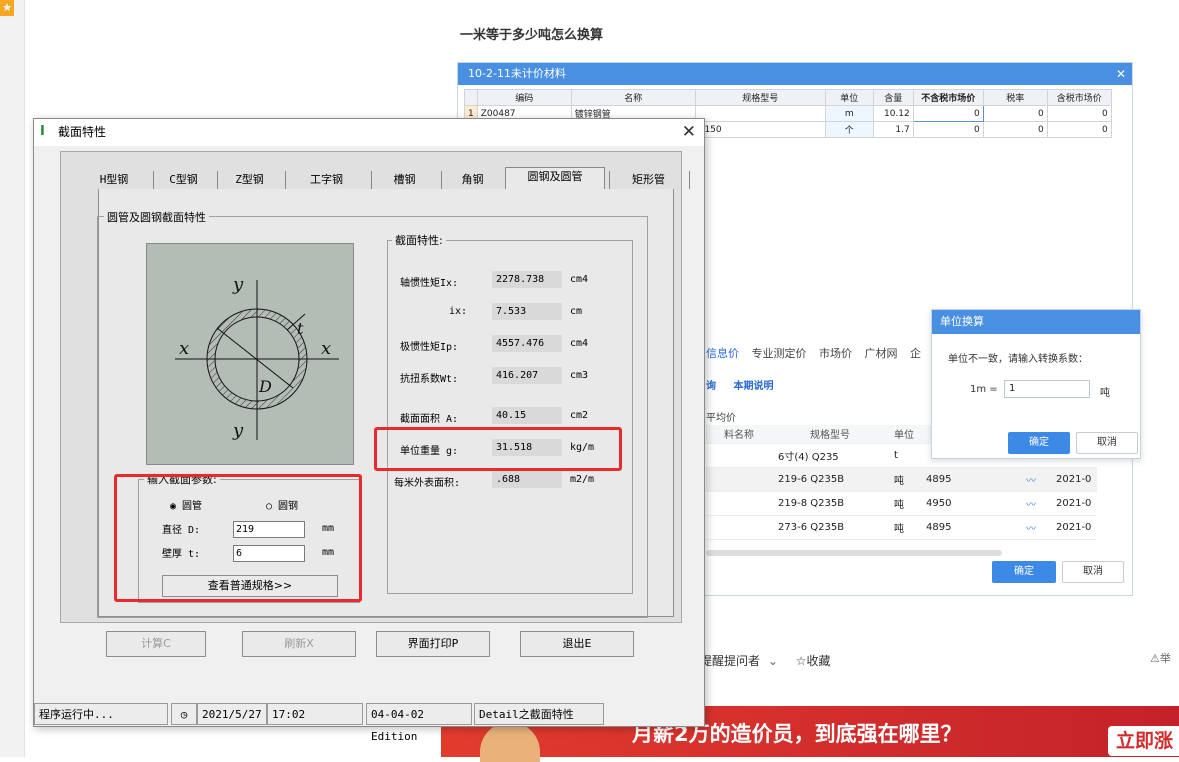 This screenshot has height=762, width=1179. Describe the element at coordinates (539, 714) in the screenshot. I see `status-module: Detail之截面特性` at that location.